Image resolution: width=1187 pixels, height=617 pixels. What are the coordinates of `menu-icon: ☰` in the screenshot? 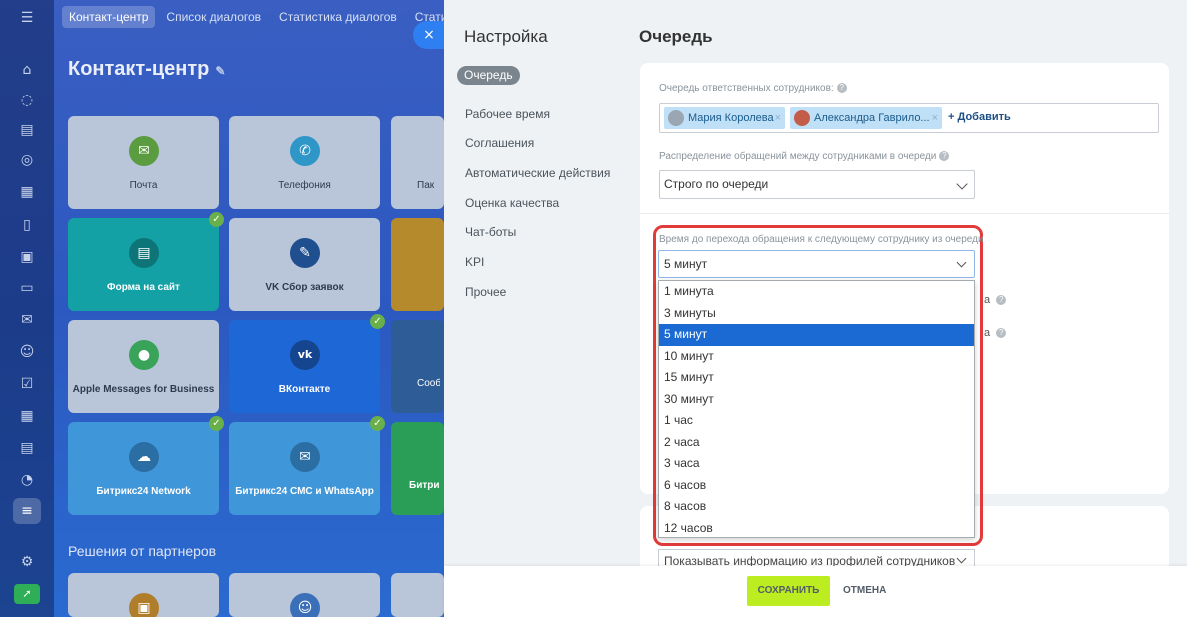 It's located at (27, 18).